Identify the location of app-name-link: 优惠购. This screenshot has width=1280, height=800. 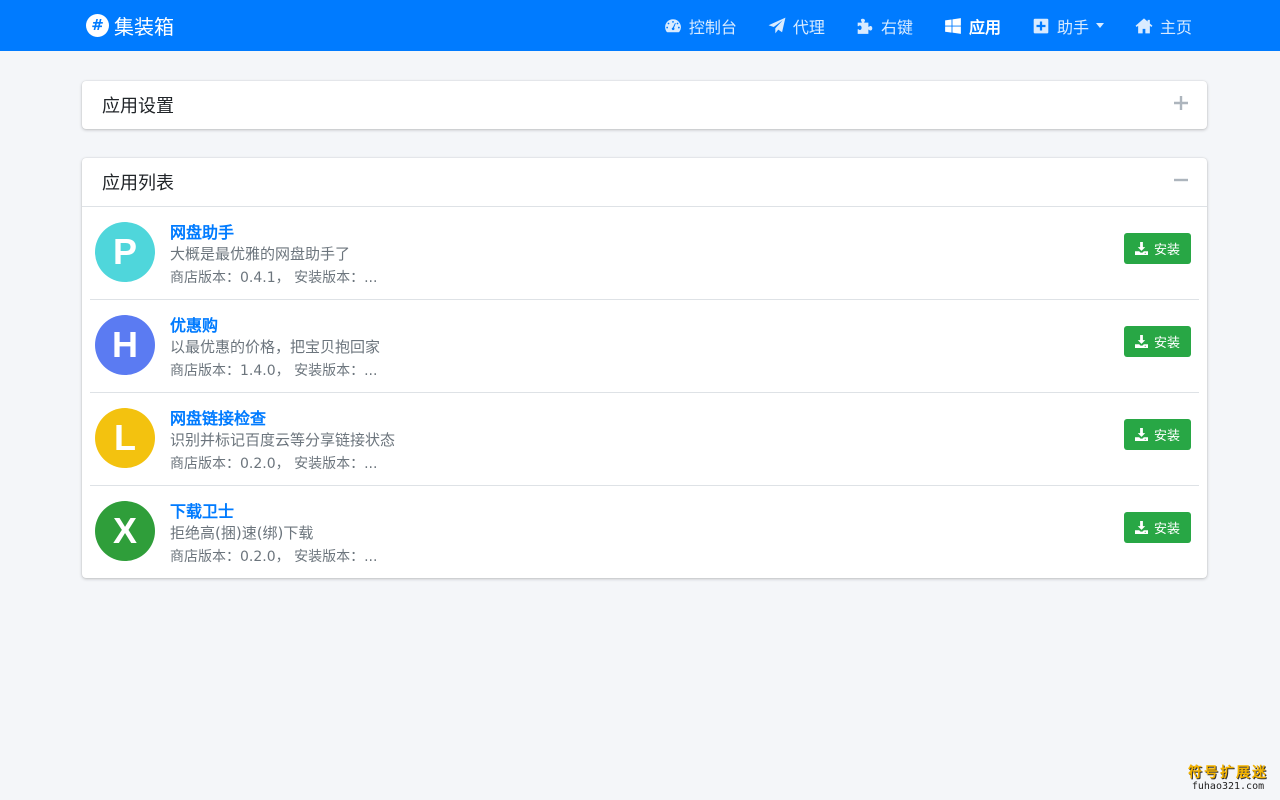
(194, 324).